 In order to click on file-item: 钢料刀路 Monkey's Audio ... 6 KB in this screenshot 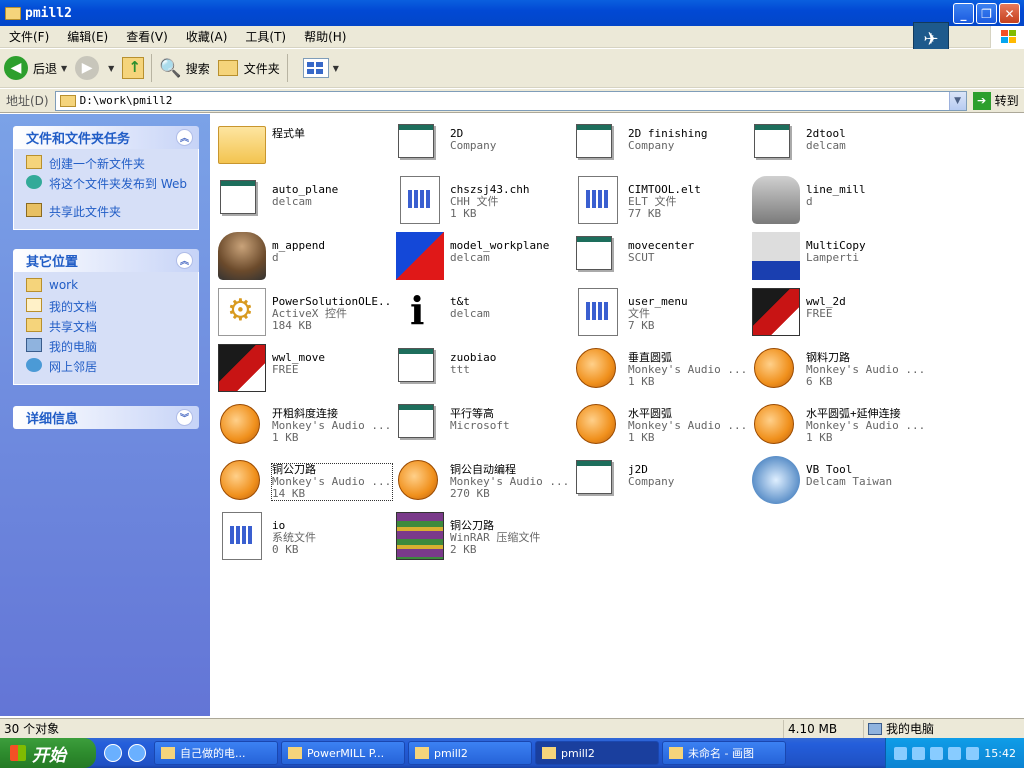, I will do `click(837, 369)`.